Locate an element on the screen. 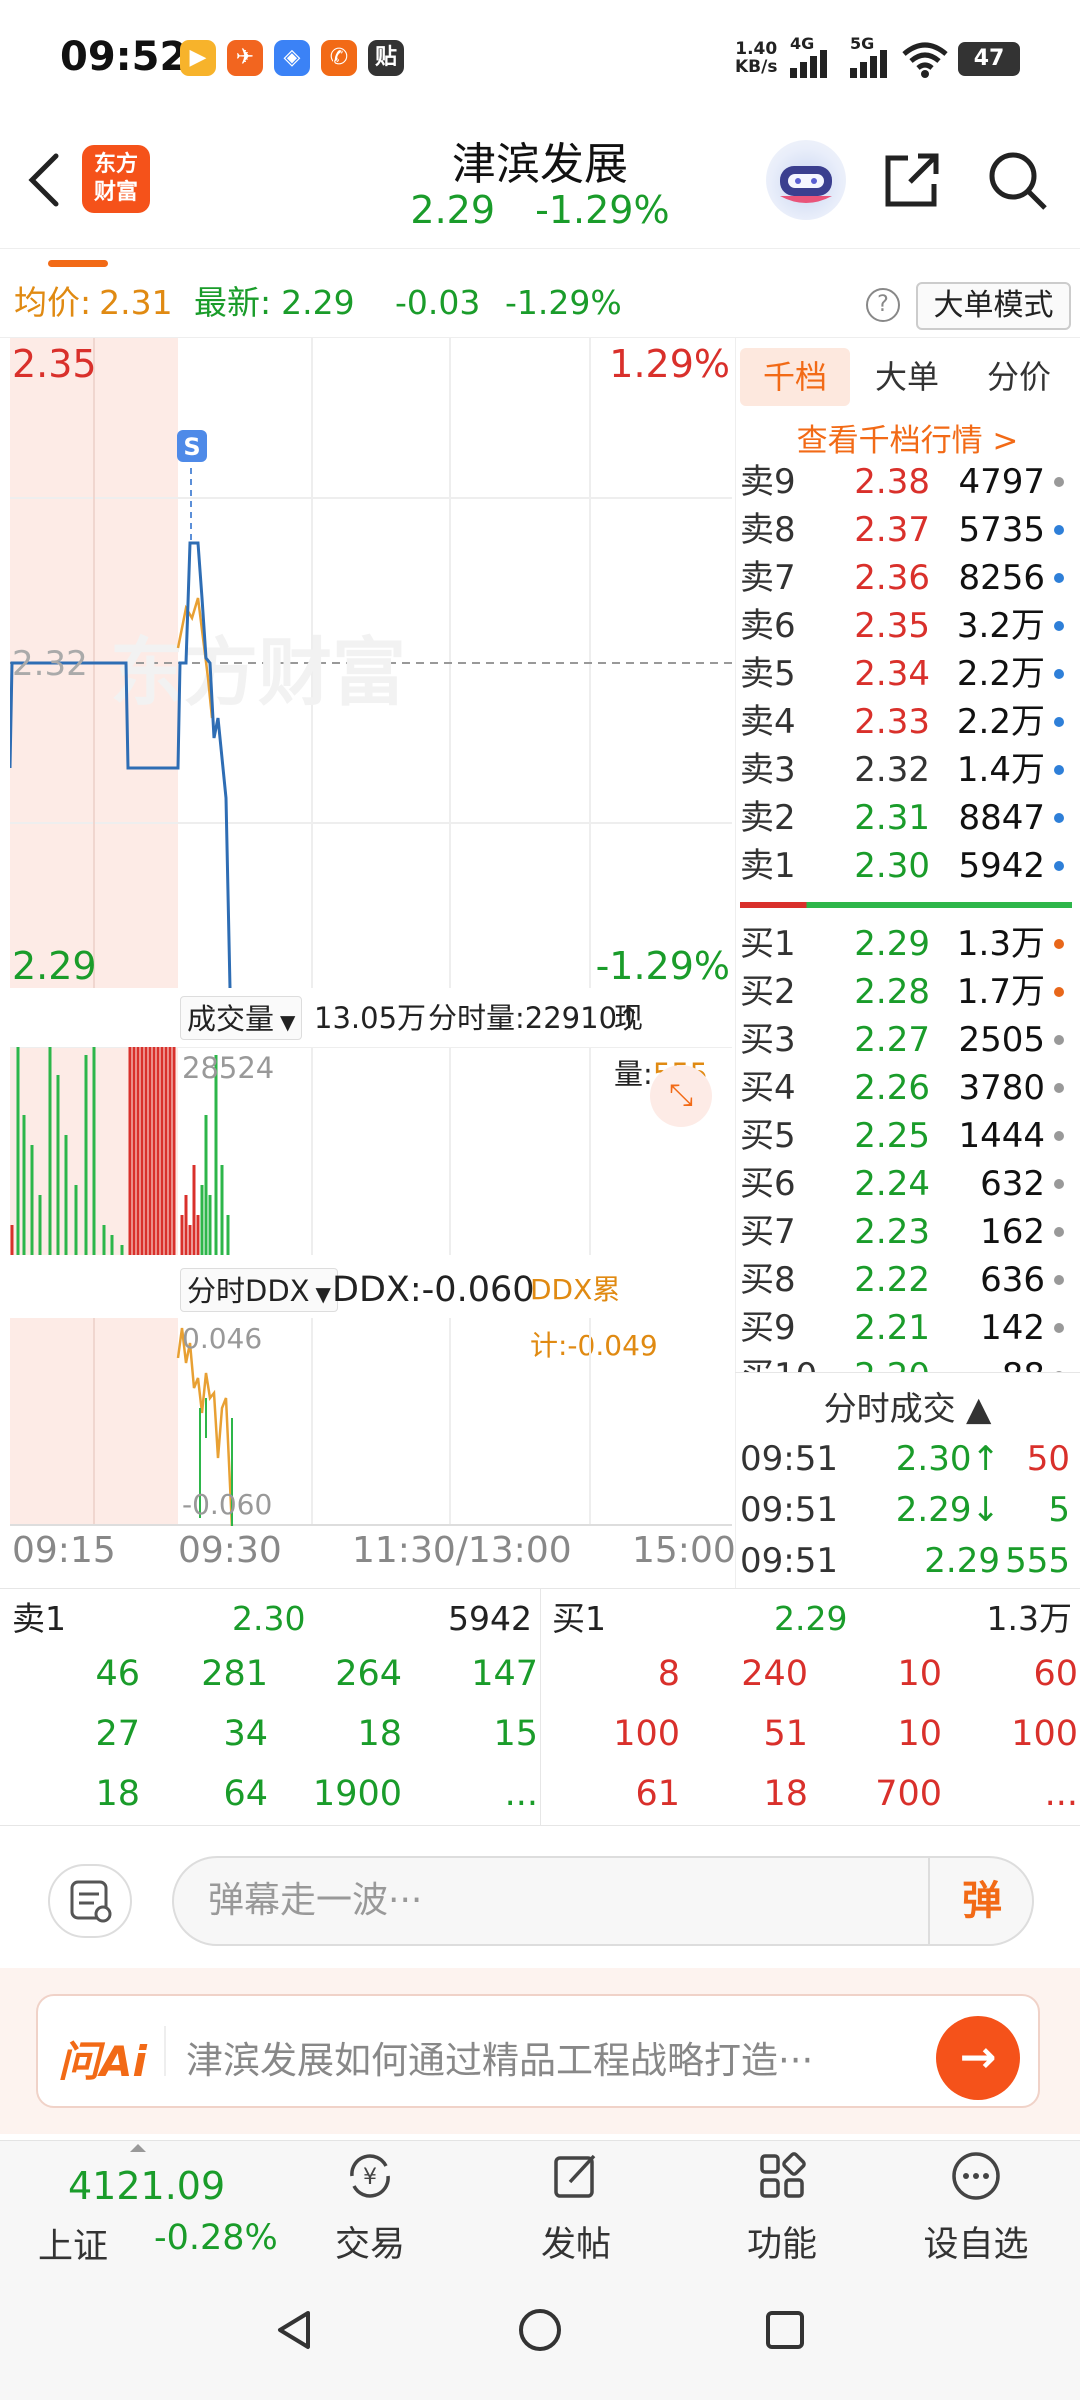 The width and height of the screenshot is (1080, 2400). sell-queue-order: 46 is located at coordinates (117, 1674).